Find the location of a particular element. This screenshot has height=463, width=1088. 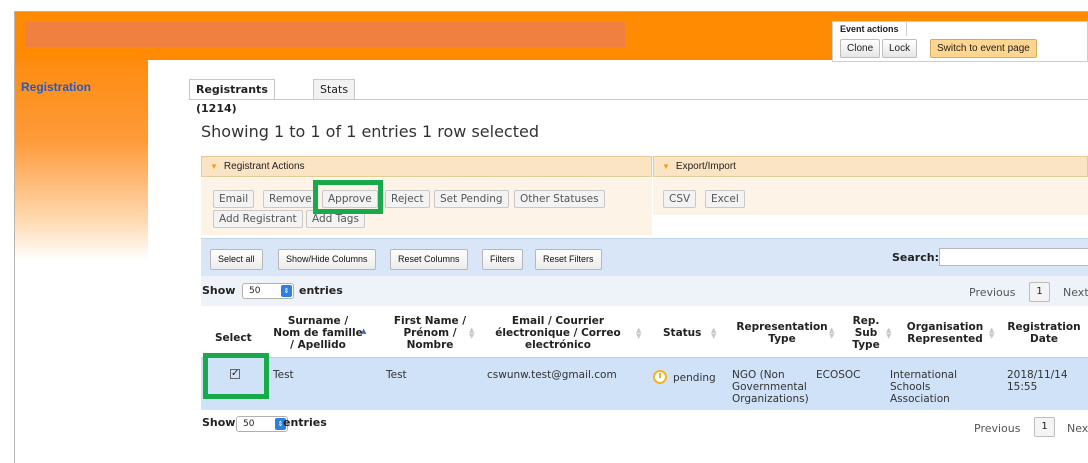

search-input is located at coordinates (1013, 257).